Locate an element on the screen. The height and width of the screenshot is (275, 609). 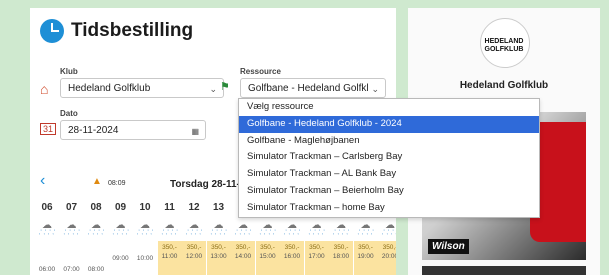
time-slot: 350,- 14:00 is located at coordinates (243, 258).